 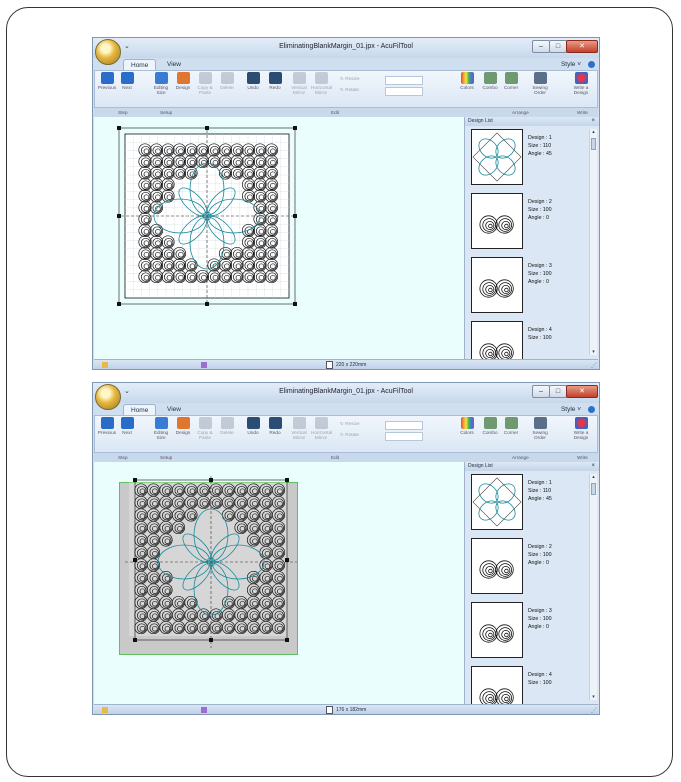 What do you see at coordinates (467, 78) in the screenshot?
I see `colors-icon` at bounding box center [467, 78].